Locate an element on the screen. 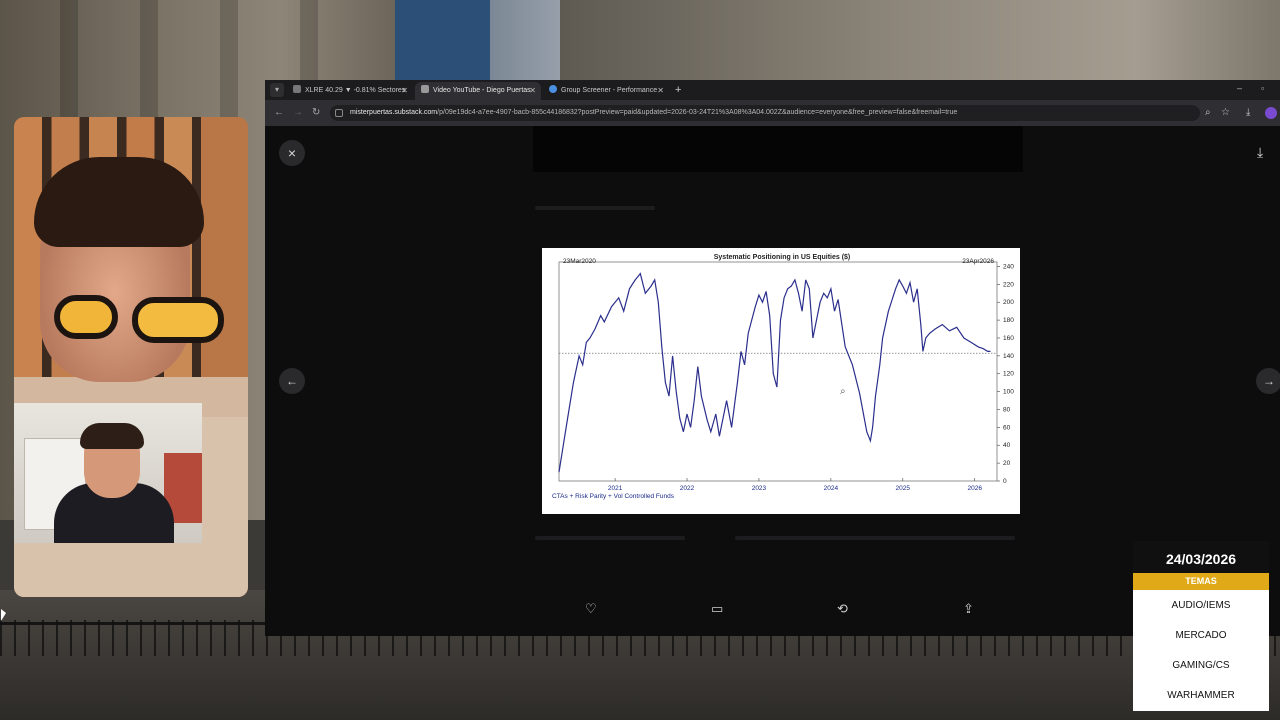 This screenshot has height=720, width=1280. x-tick-label: 2021 is located at coordinates (615, 488).